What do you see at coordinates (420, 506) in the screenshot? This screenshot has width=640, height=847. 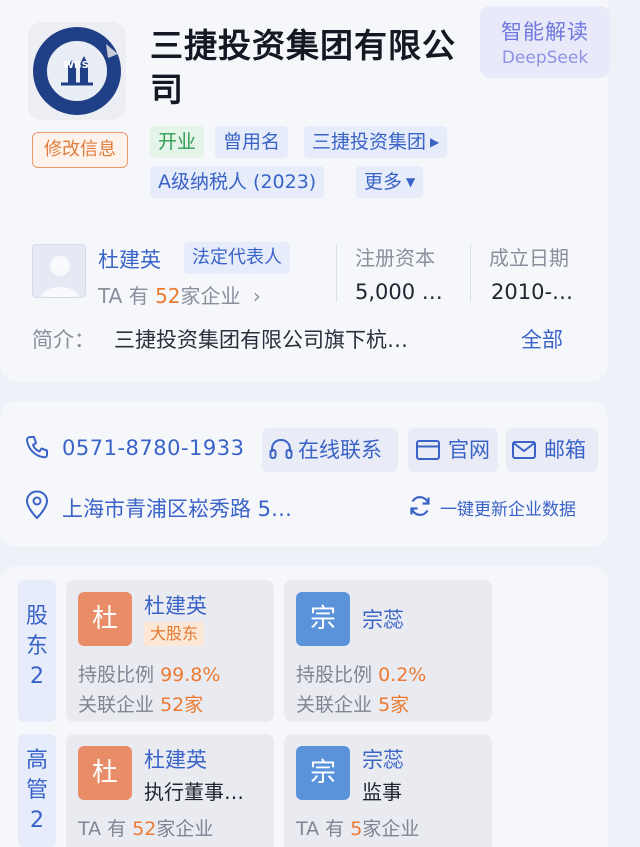 I see `refresh-icon` at bounding box center [420, 506].